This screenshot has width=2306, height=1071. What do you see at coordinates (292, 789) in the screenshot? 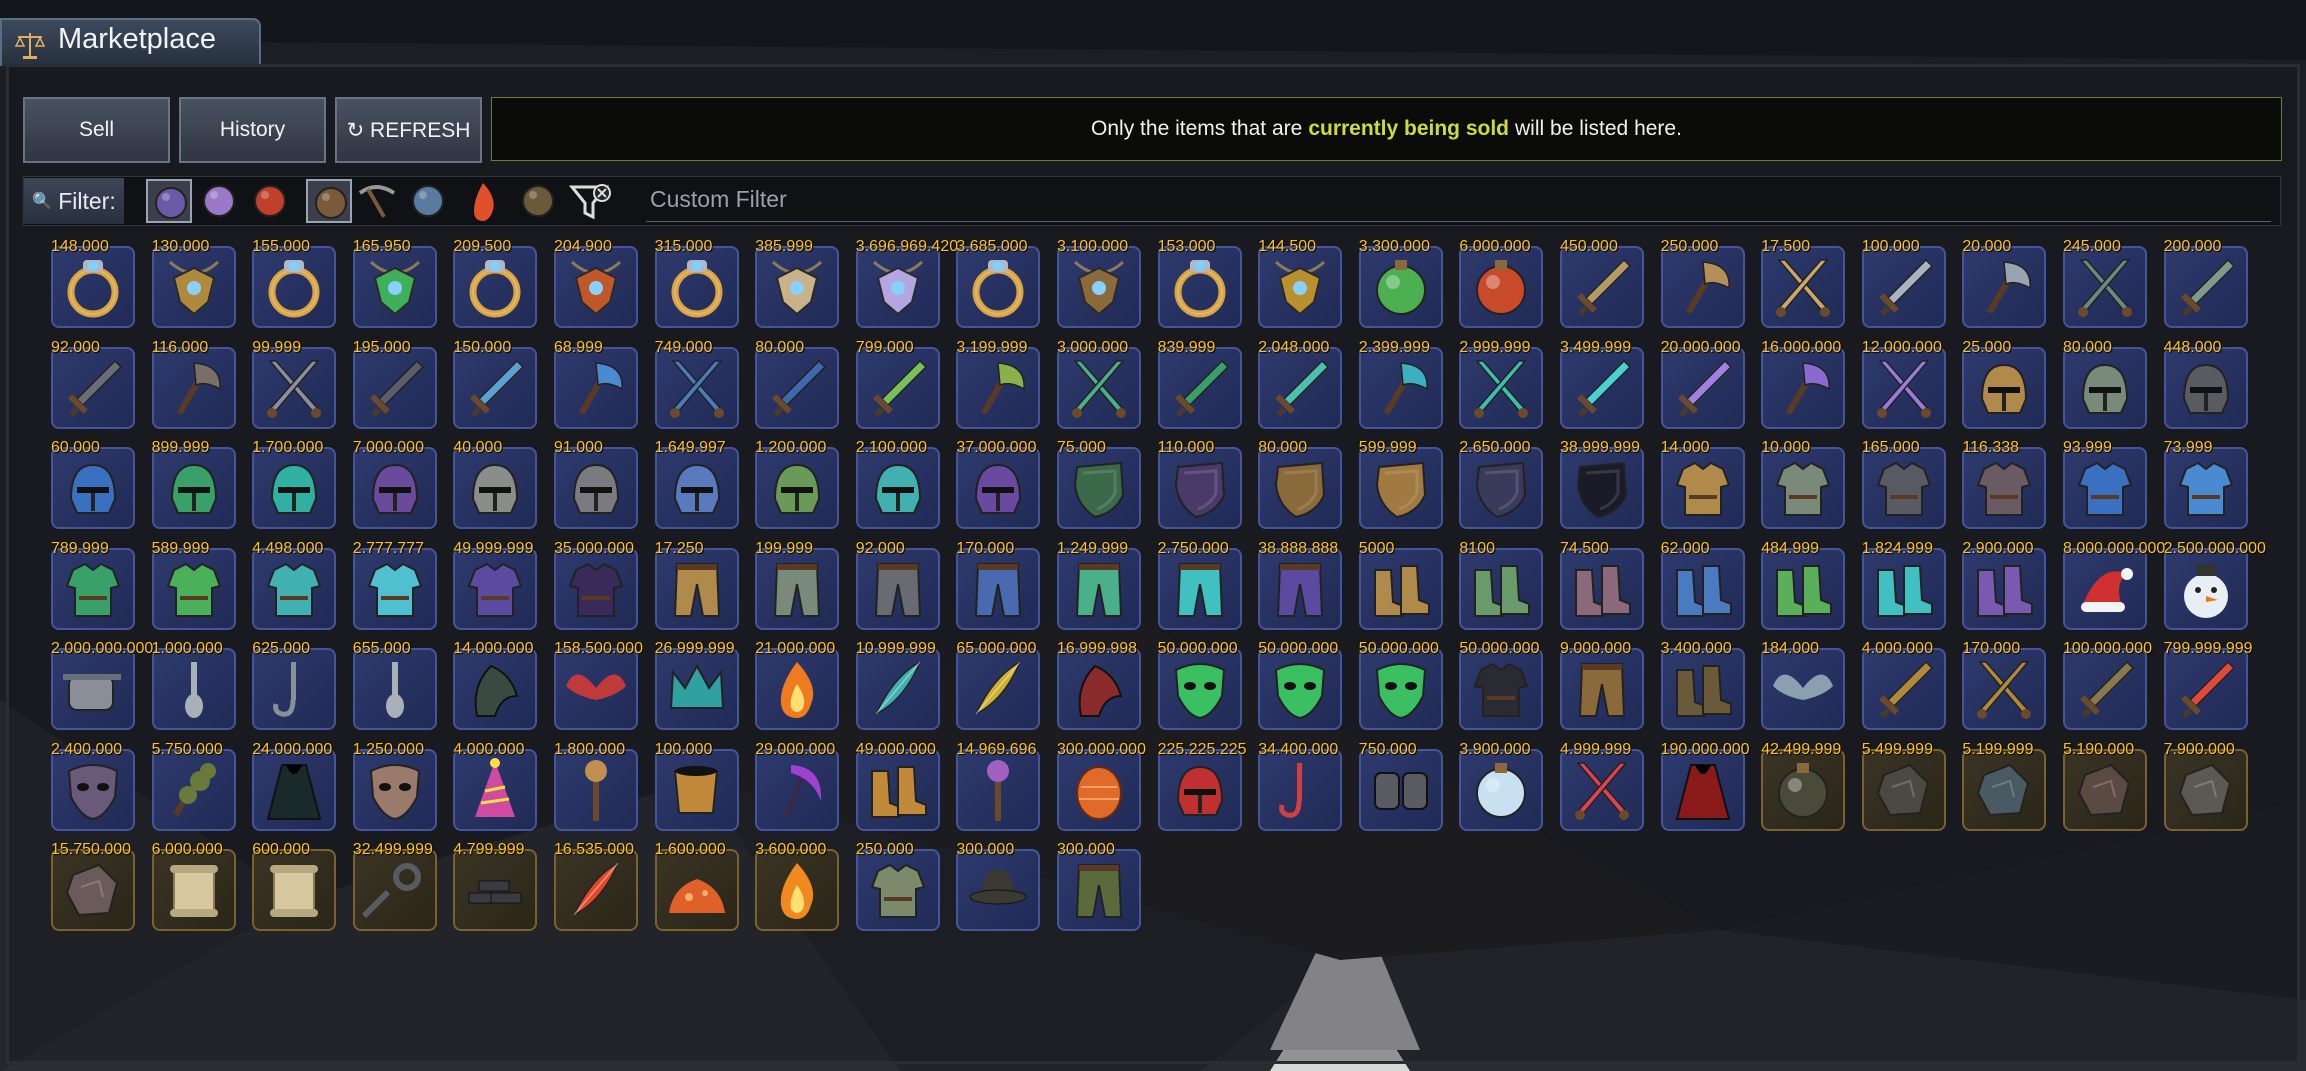
I see `market-item: 24.000.000` at bounding box center [292, 789].